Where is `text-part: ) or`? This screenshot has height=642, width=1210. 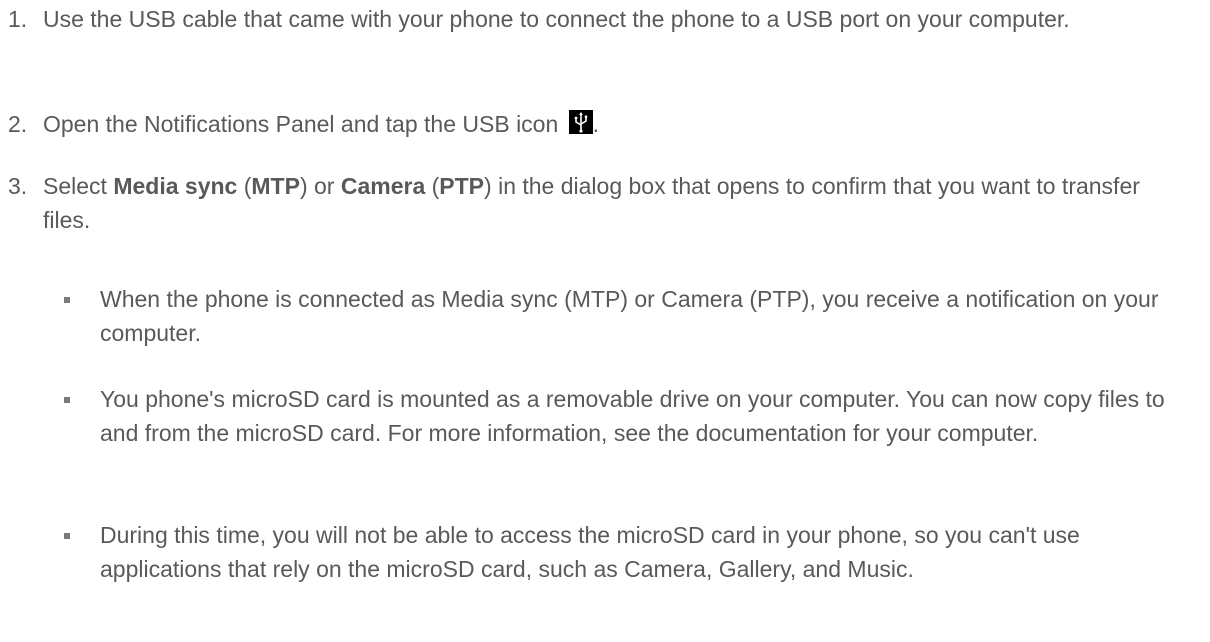 text-part: ) or is located at coordinates (320, 186).